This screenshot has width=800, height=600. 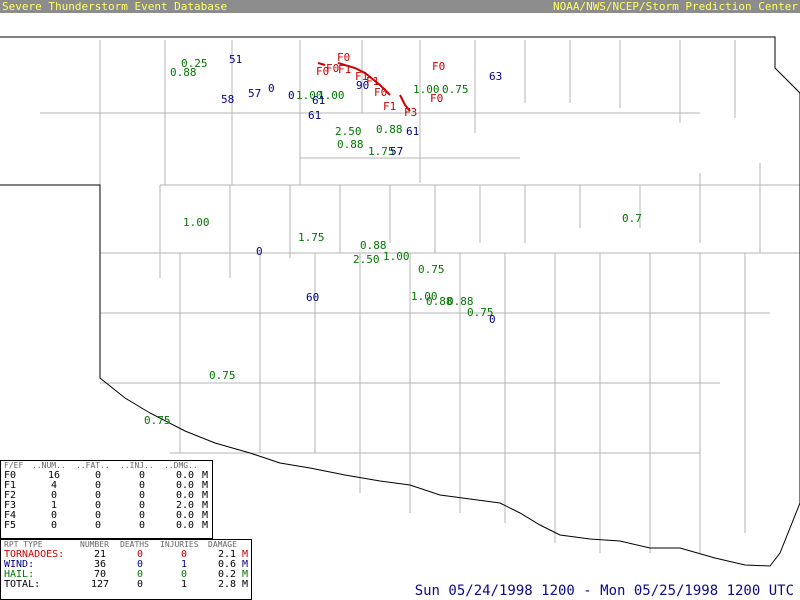 I want to click on fscale-row: F3 1 0 0 2.0 M, so click(x=106, y=506).